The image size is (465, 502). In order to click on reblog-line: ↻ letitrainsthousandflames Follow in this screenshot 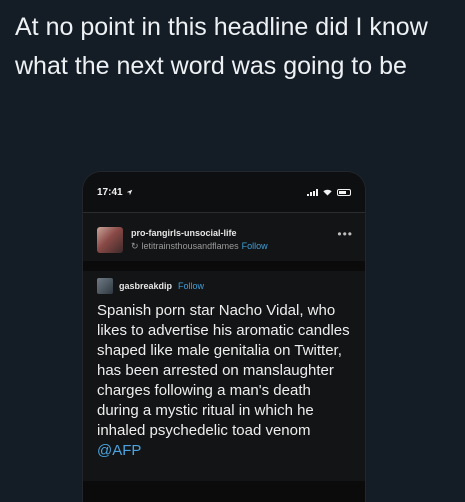, I will do `click(199, 246)`.